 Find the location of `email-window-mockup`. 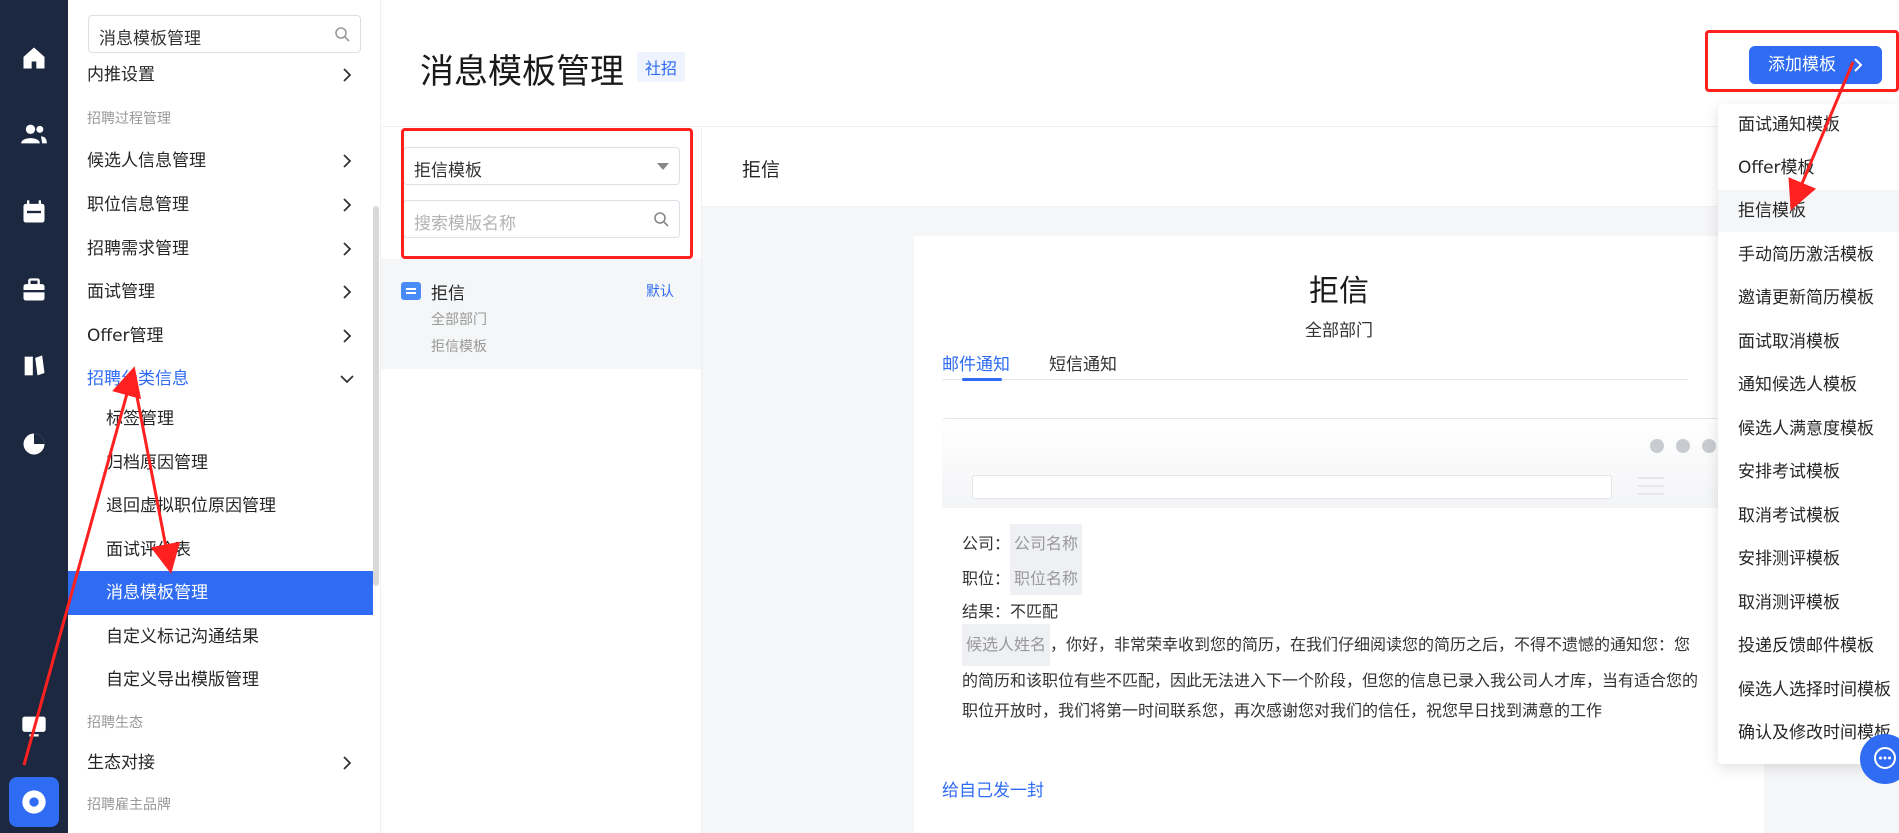

email-window-mockup is located at coordinates (1332, 463).